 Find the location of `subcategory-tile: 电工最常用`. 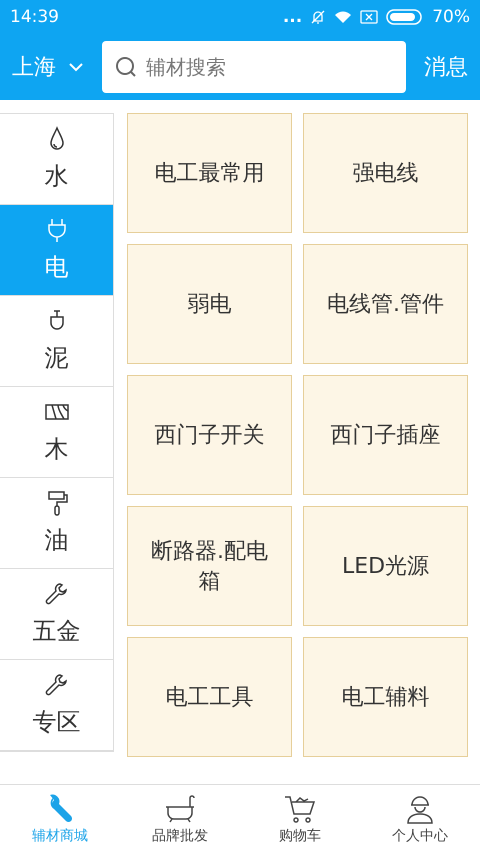

subcategory-tile: 电工最常用 is located at coordinates (209, 173).